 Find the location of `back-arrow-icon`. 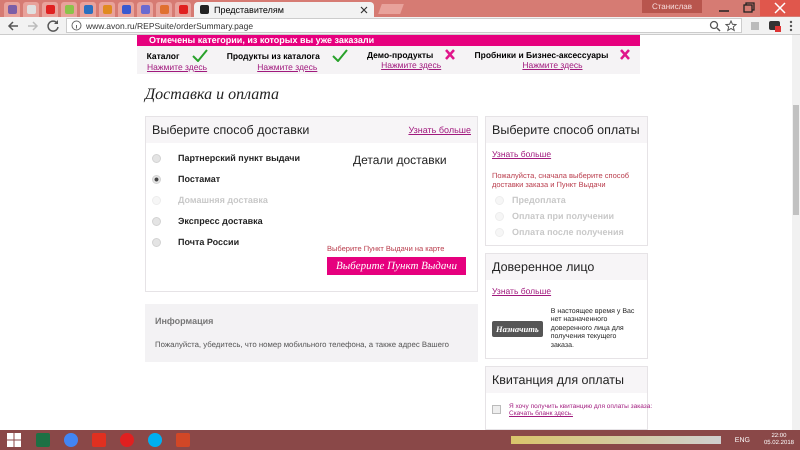

back-arrow-icon is located at coordinates (13, 25).